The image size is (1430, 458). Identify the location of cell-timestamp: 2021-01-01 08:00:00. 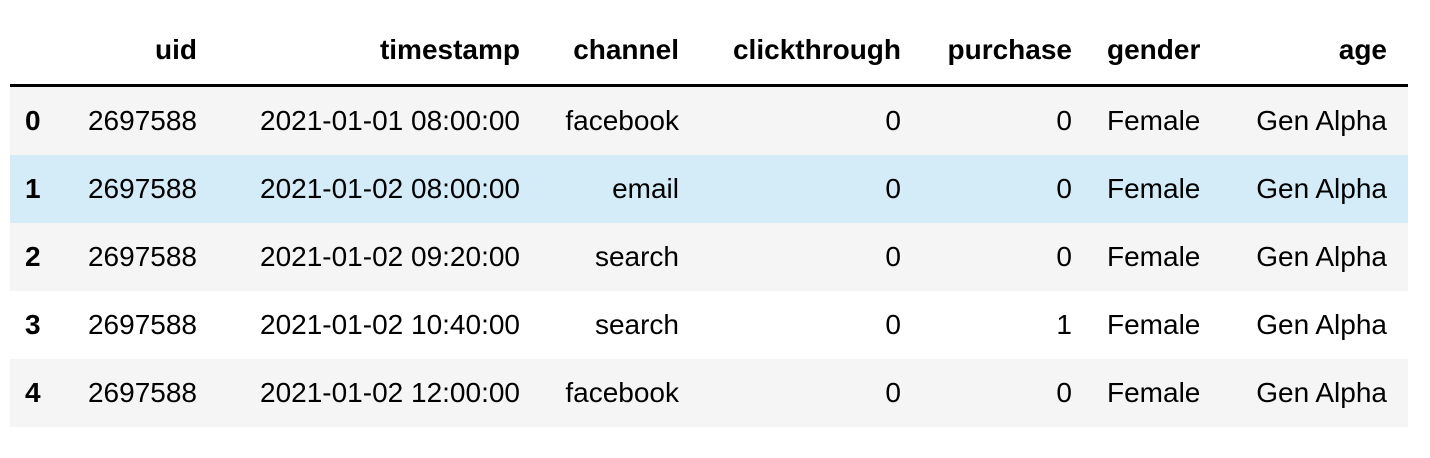
(390, 120).